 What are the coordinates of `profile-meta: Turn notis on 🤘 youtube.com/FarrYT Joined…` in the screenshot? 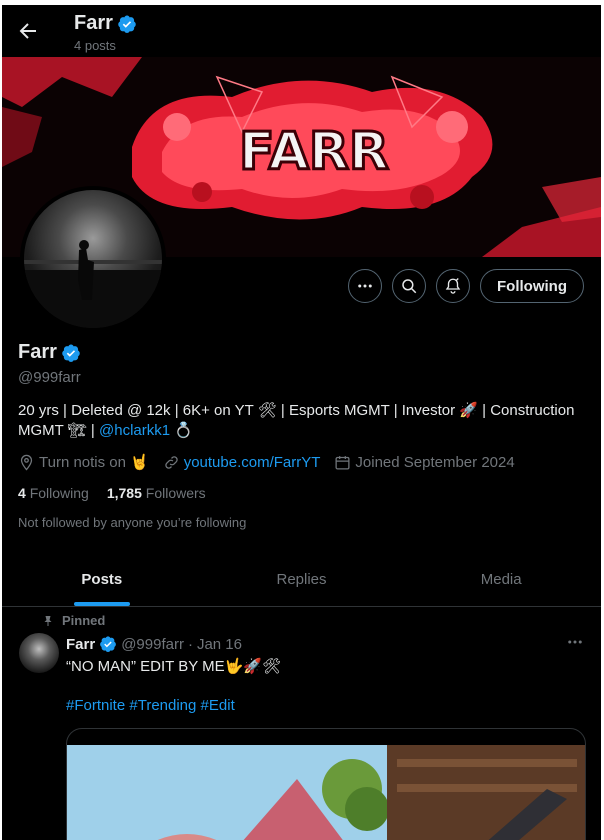 It's located at (266, 462).